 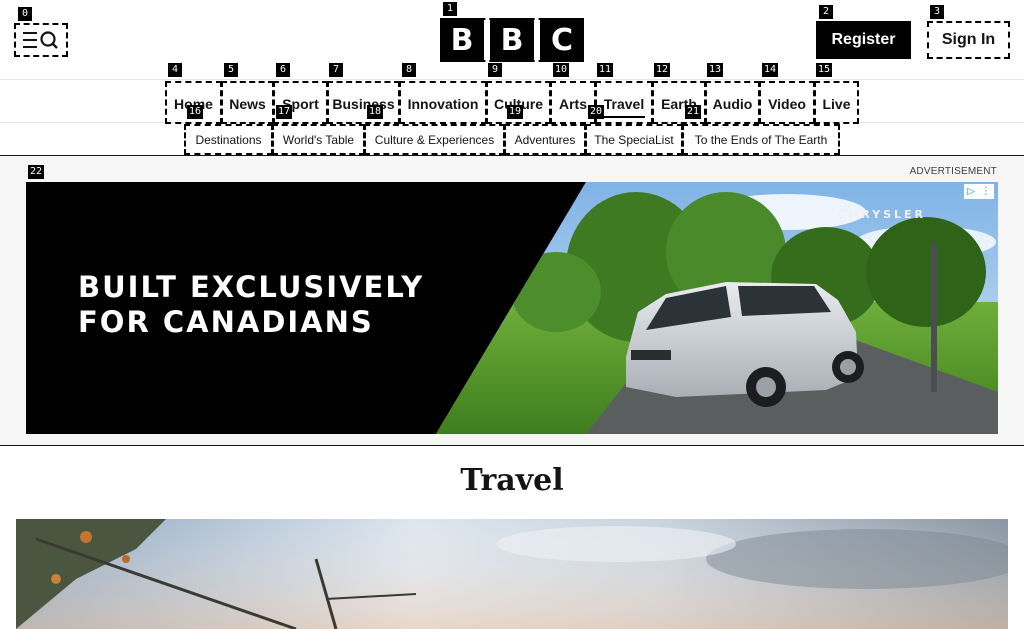 I want to click on menu-search-button, so click(x=41, y=40).